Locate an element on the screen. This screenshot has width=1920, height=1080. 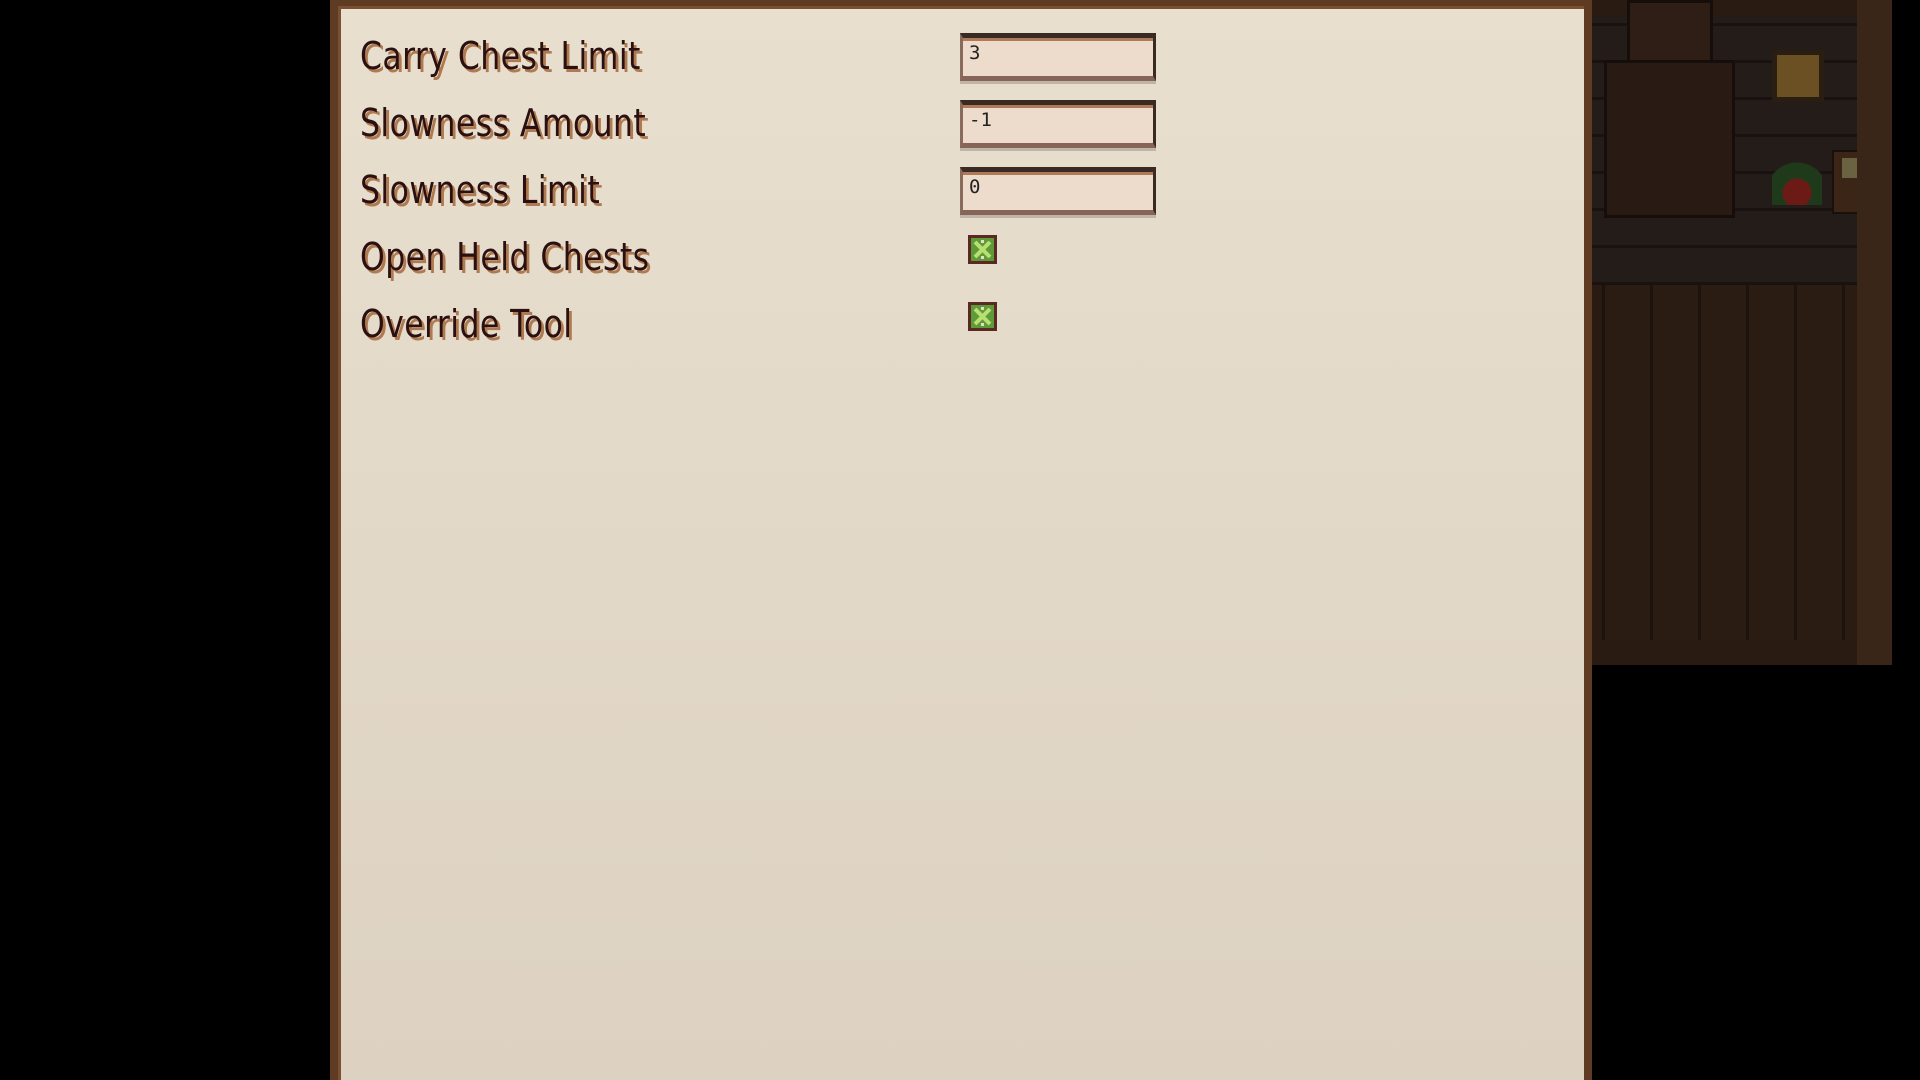
setting-row-slowness-limit: Slowness Limit is located at coordinates (490, 190).